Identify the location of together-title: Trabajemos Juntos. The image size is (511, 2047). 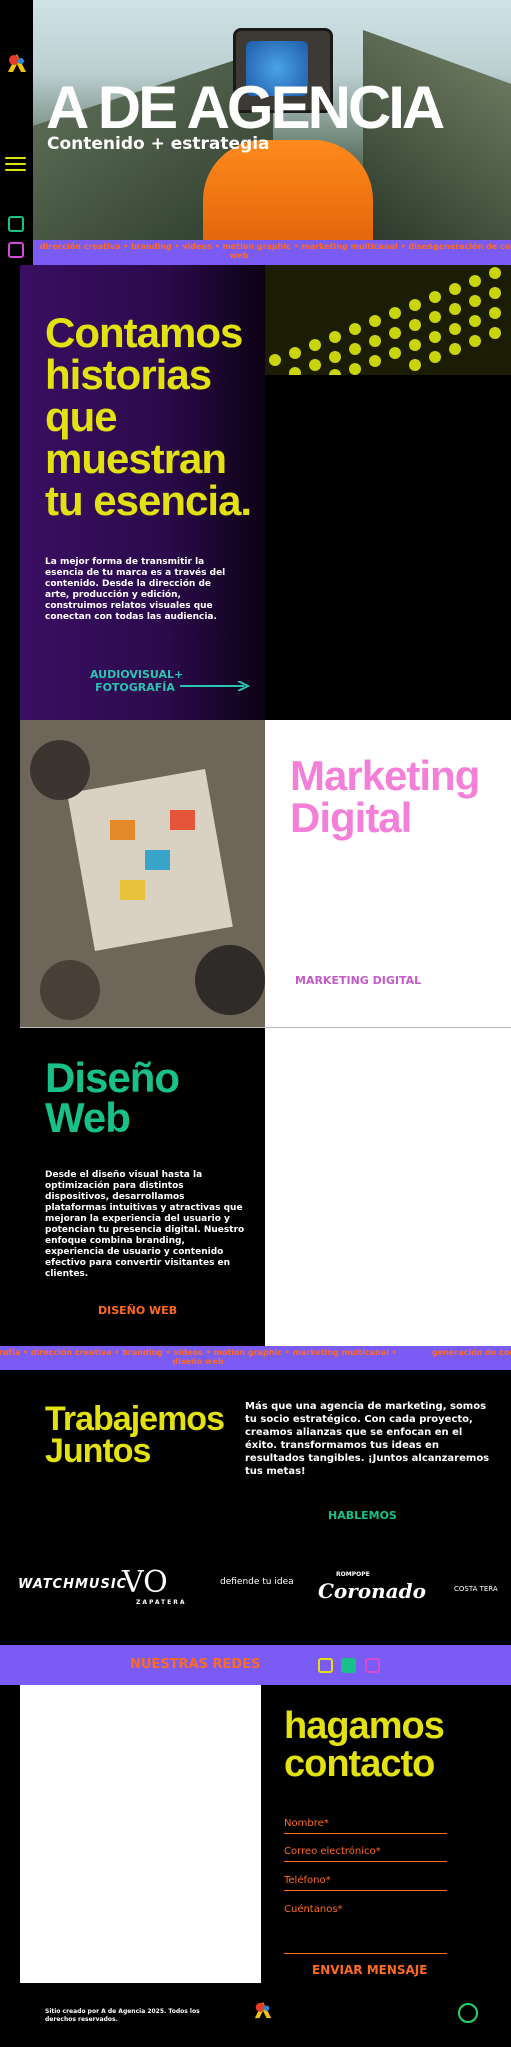
(135, 1435).